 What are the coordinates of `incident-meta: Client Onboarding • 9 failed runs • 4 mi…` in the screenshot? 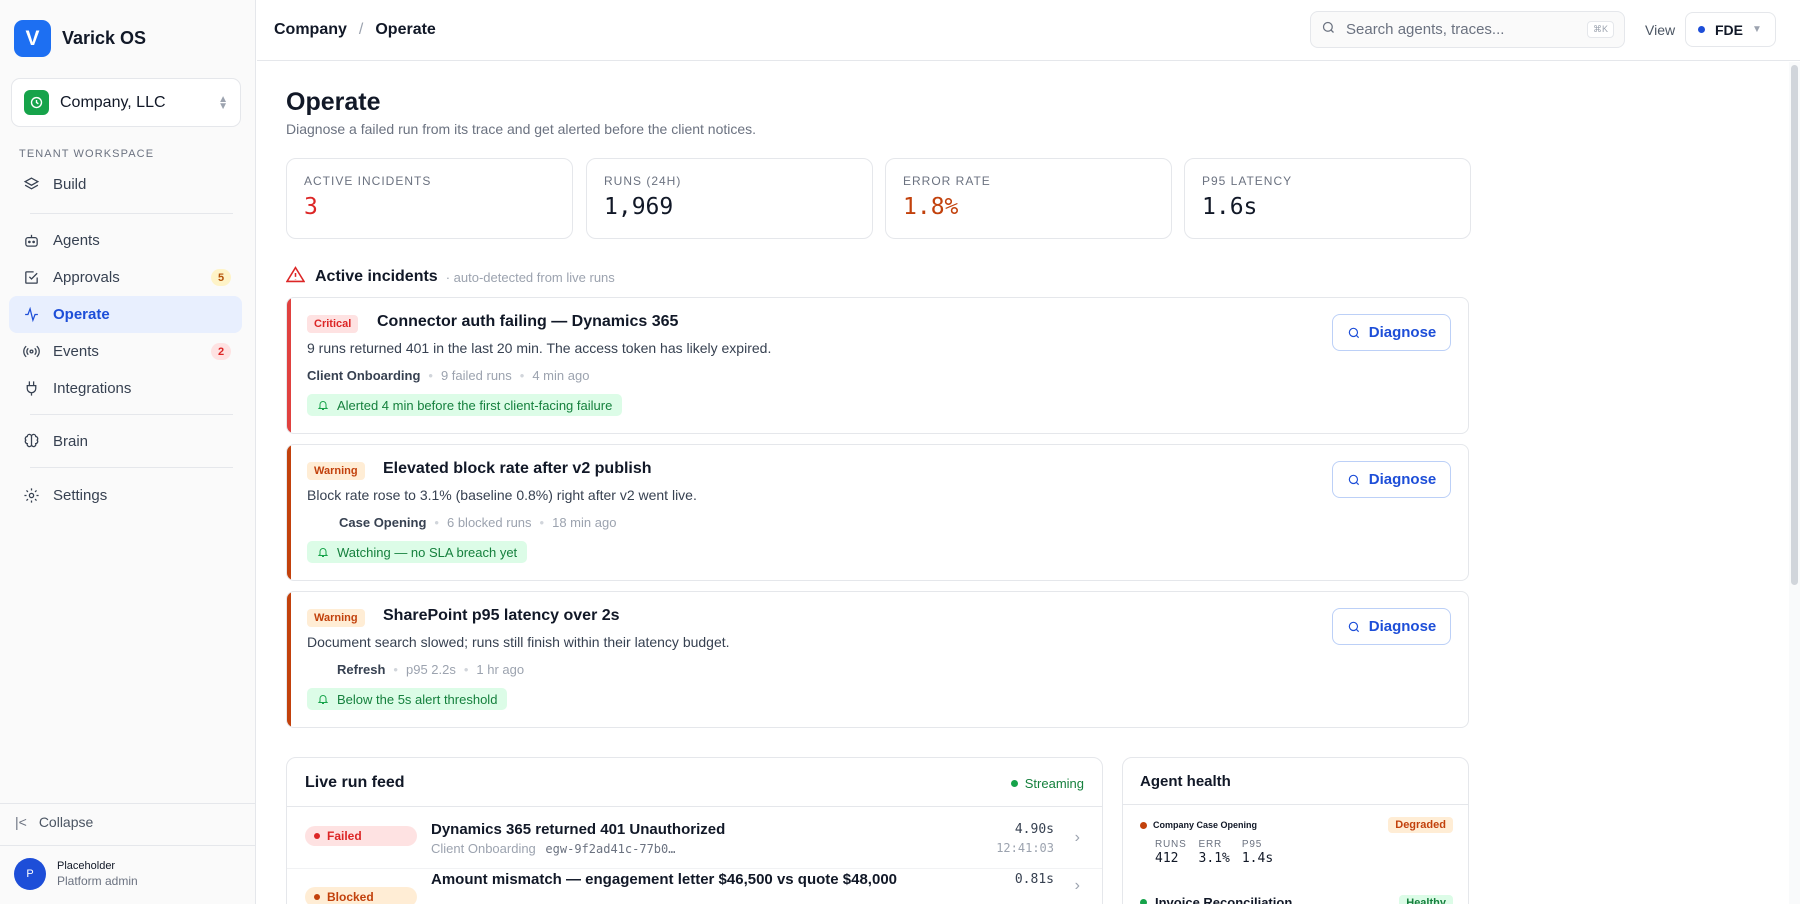 It's located at (448, 375).